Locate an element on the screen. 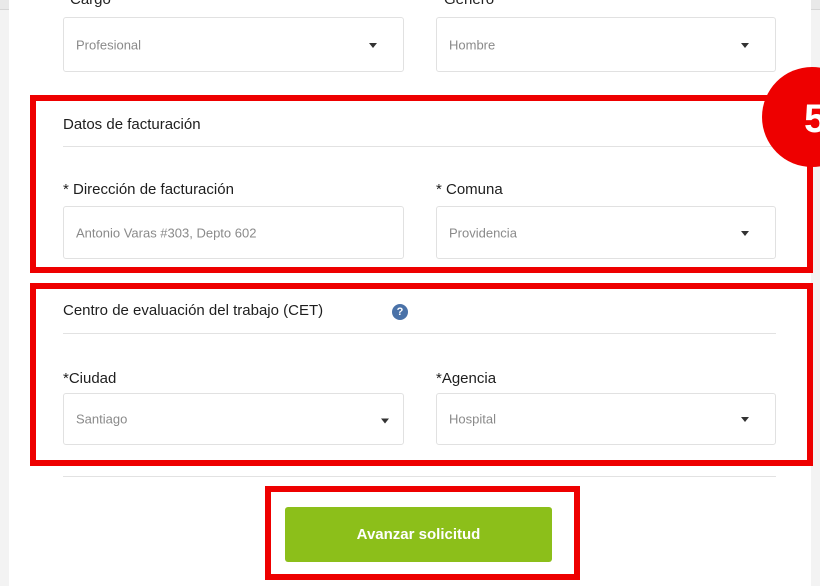 This screenshot has width=820, height=586. bottom-divider is located at coordinates (419, 476).